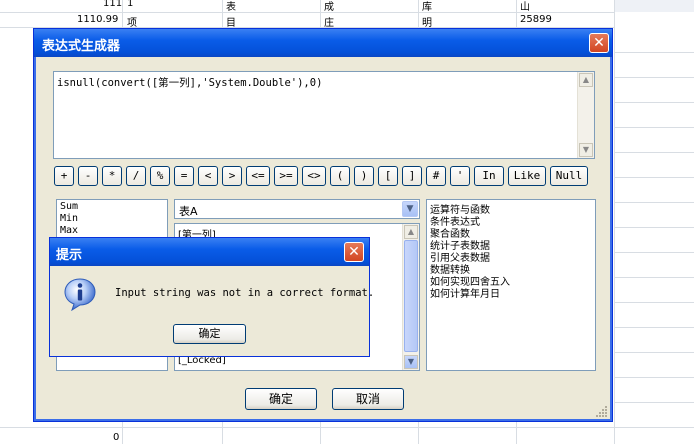  I want to click on scroll-thumb, so click(411, 296).